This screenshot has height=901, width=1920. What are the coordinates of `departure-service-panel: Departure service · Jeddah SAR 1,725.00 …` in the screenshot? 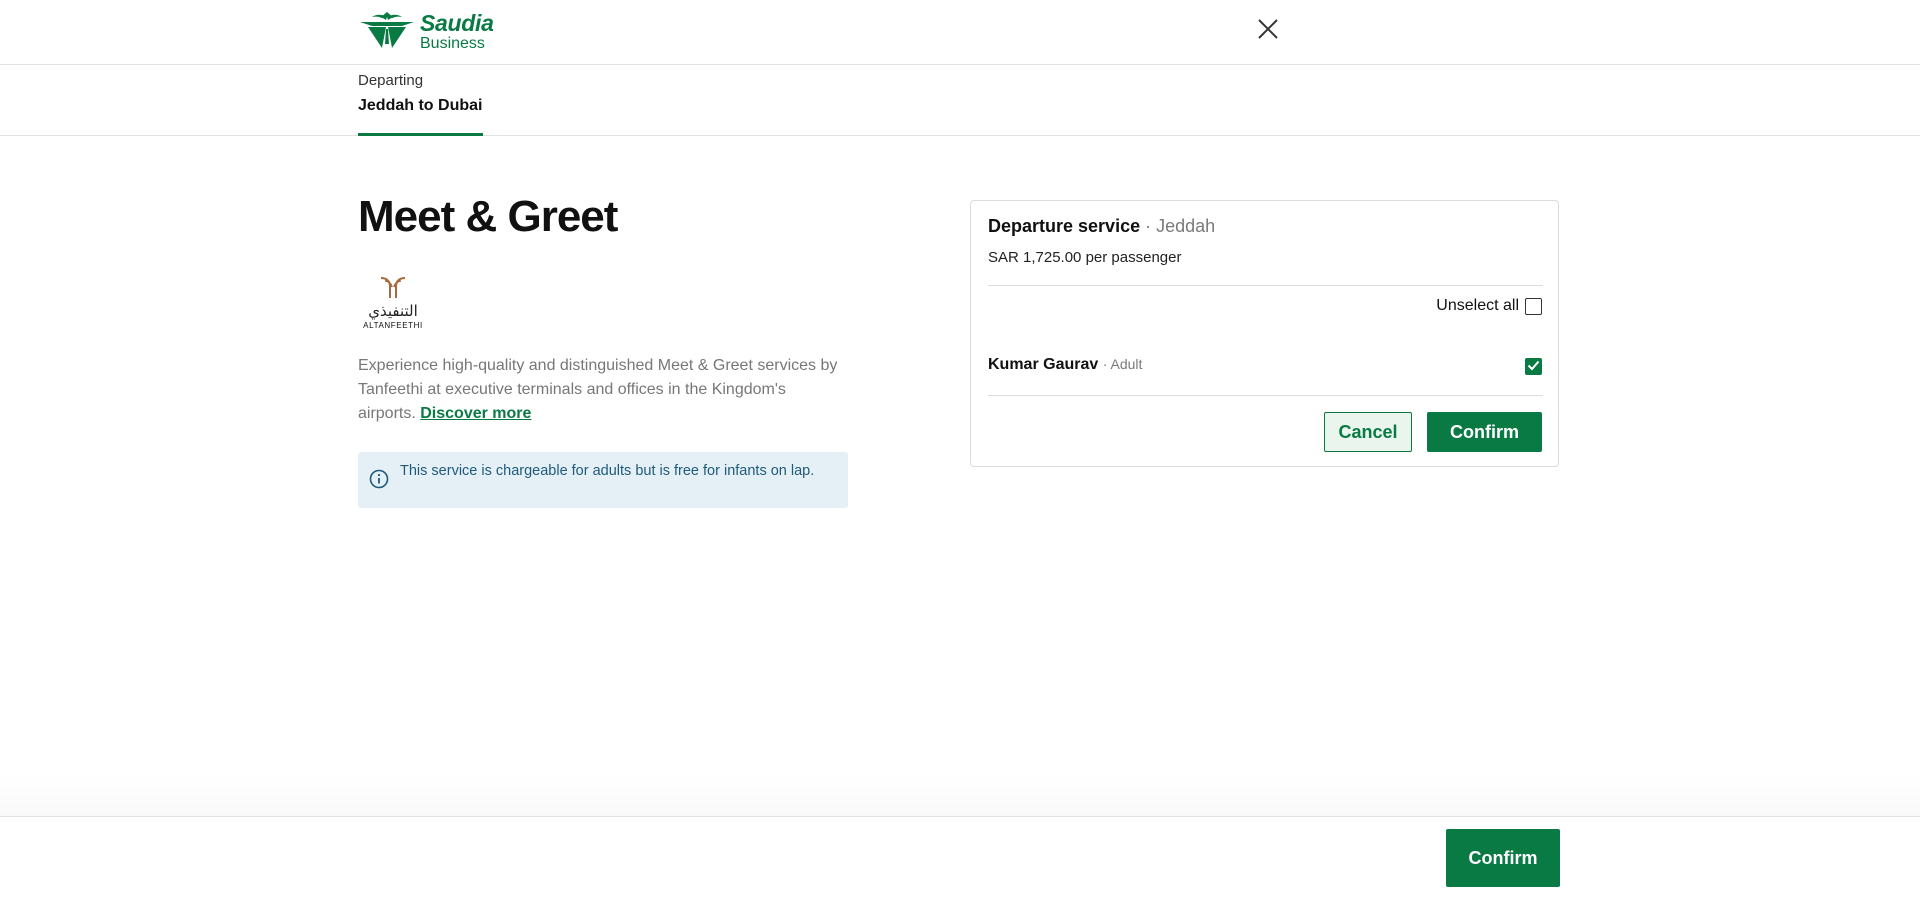 It's located at (1264, 333).